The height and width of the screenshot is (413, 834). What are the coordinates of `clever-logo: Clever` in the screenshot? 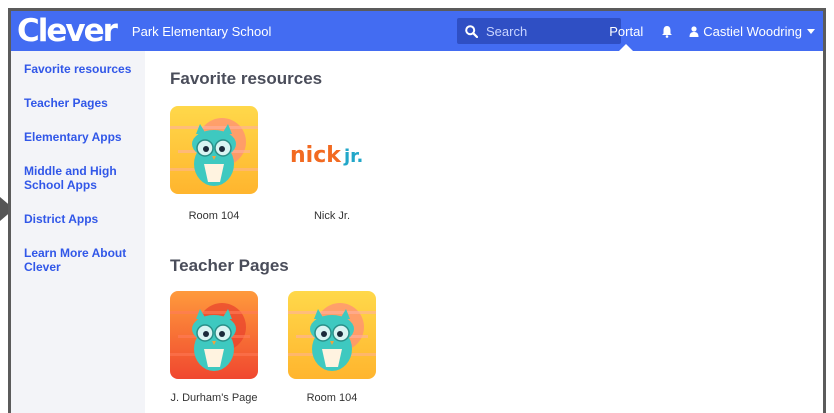 It's located at (67, 31).